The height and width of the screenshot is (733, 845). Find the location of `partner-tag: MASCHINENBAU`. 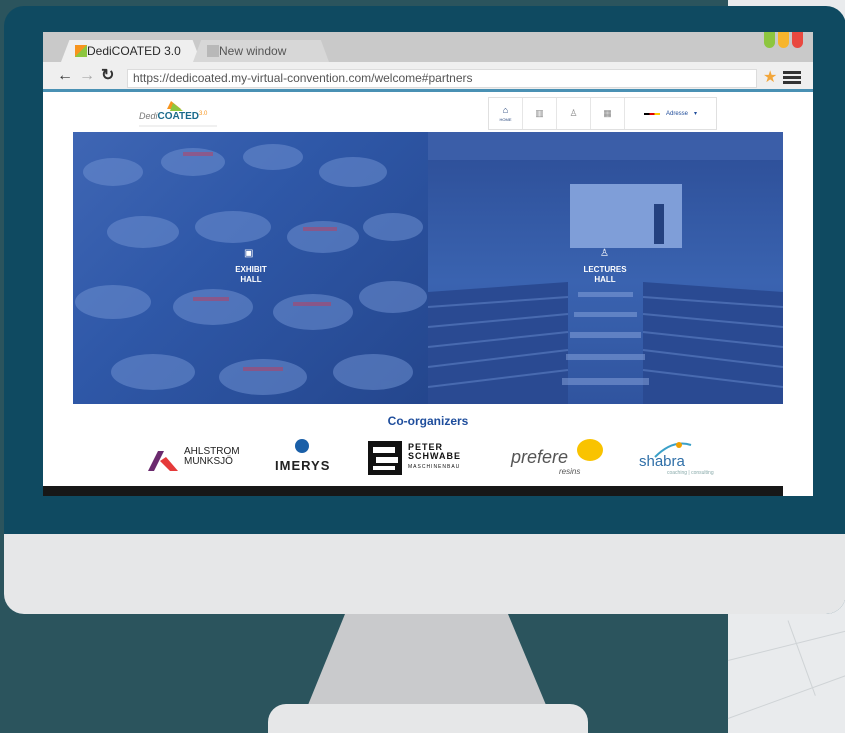

partner-tag: MASCHINENBAU is located at coordinates (434, 467).